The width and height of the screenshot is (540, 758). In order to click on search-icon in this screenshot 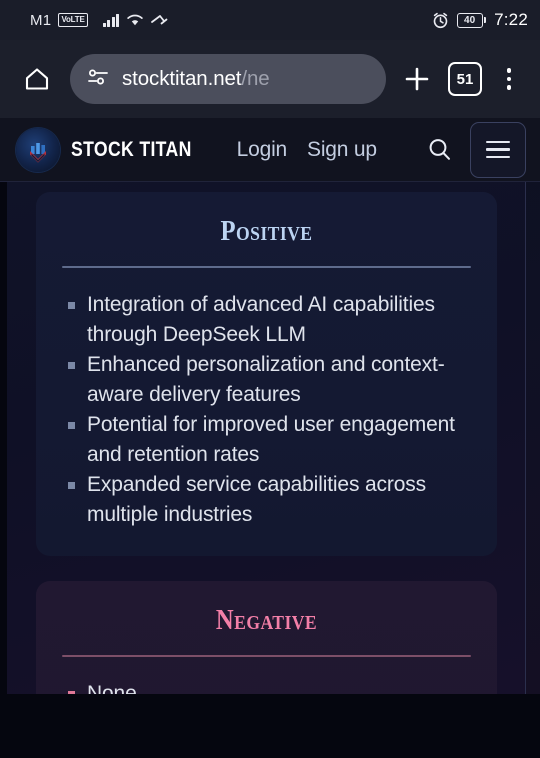, I will do `click(440, 150)`.